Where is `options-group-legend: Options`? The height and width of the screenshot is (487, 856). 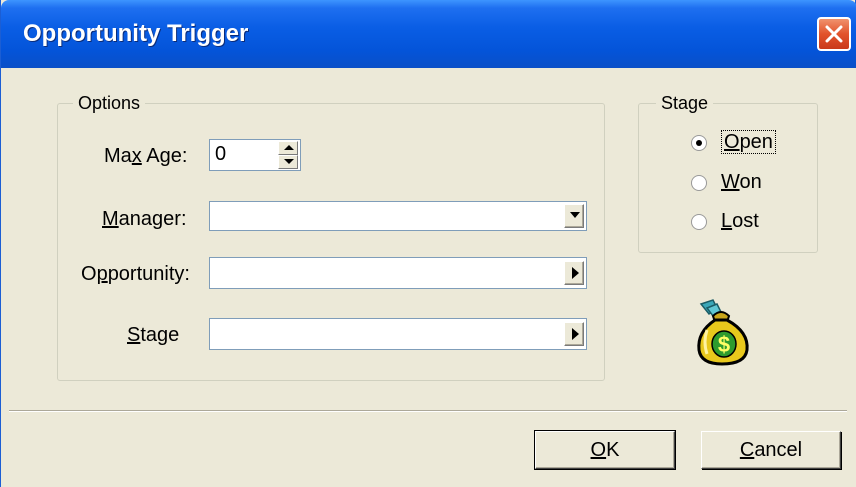 options-group-legend: Options is located at coordinates (109, 103).